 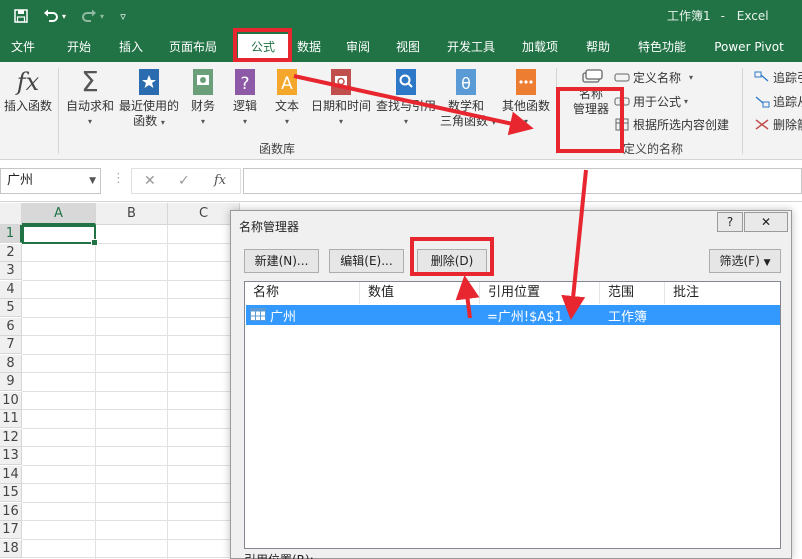 I want to click on datetime-button: 日期和时间 ▾, so click(x=341, y=98).